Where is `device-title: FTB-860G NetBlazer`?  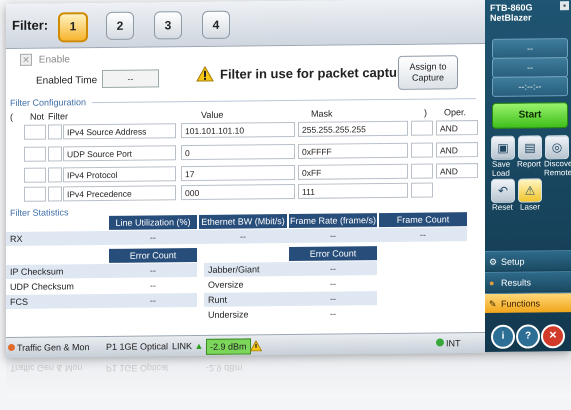 device-title: FTB-860G NetBlazer is located at coordinates (511, 12).